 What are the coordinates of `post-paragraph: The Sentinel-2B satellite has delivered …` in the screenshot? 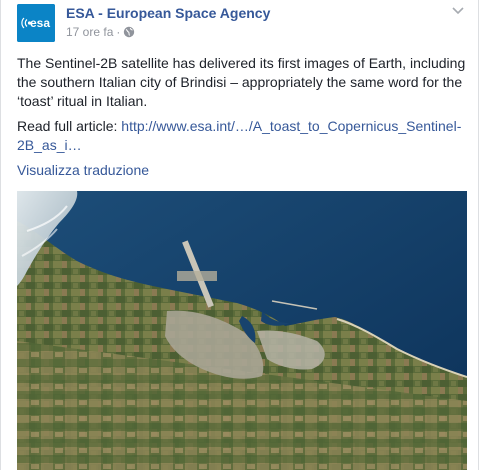 It's located at (241, 82).